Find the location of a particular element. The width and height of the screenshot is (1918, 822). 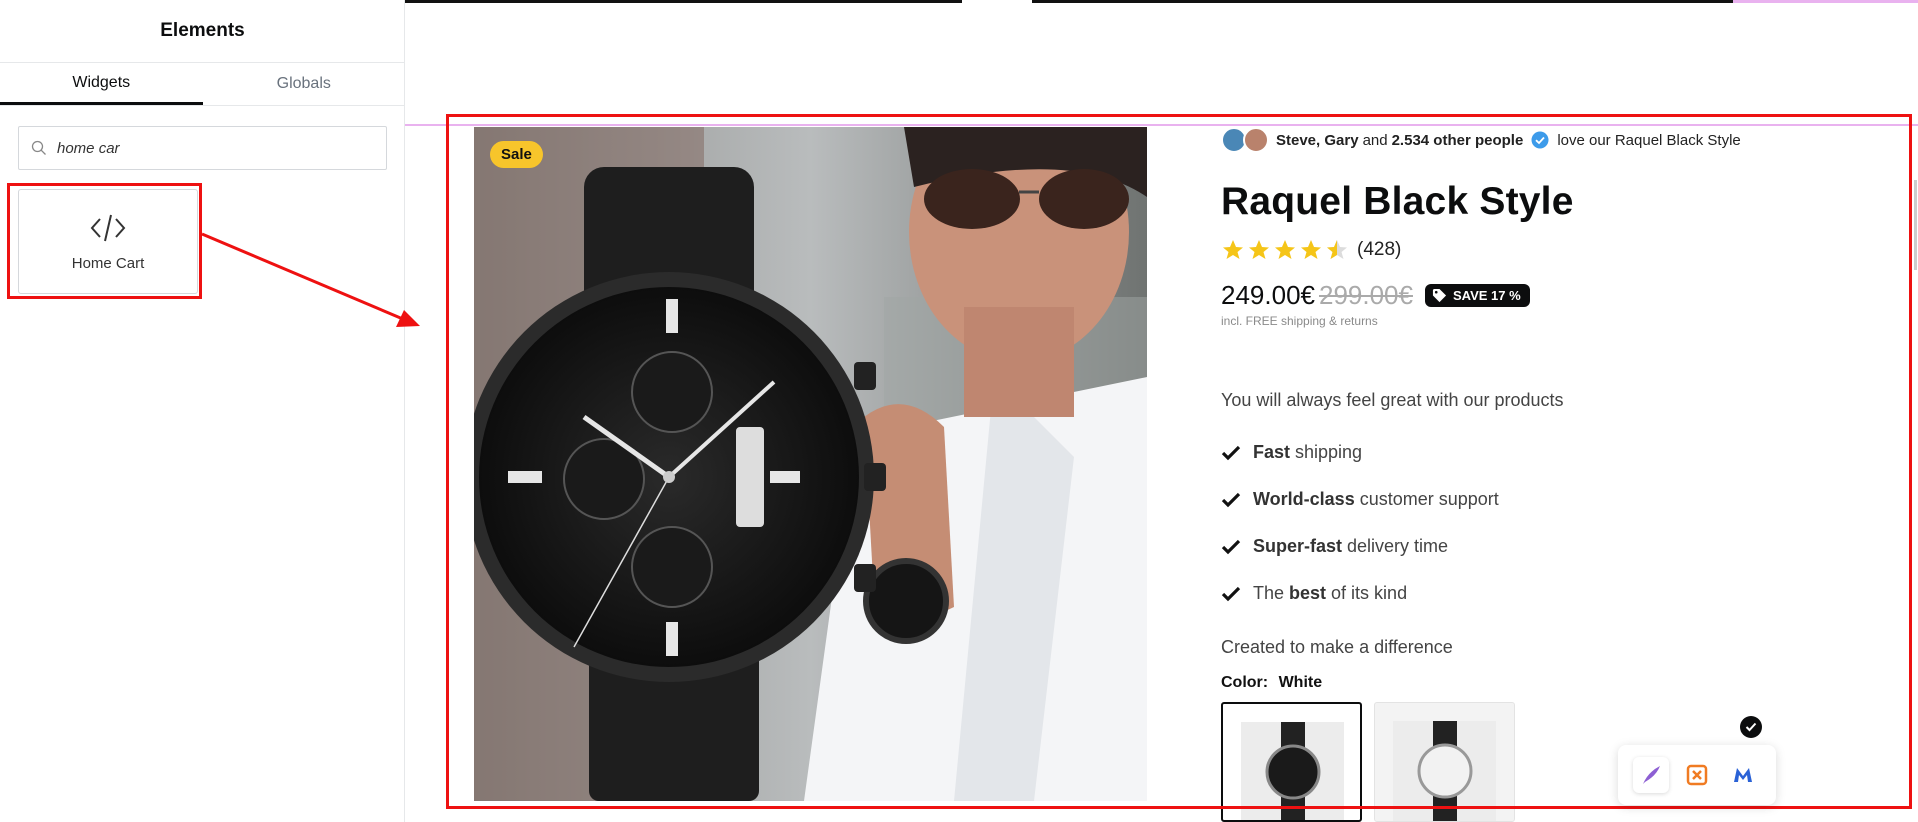

search-icon is located at coordinates (38, 147).